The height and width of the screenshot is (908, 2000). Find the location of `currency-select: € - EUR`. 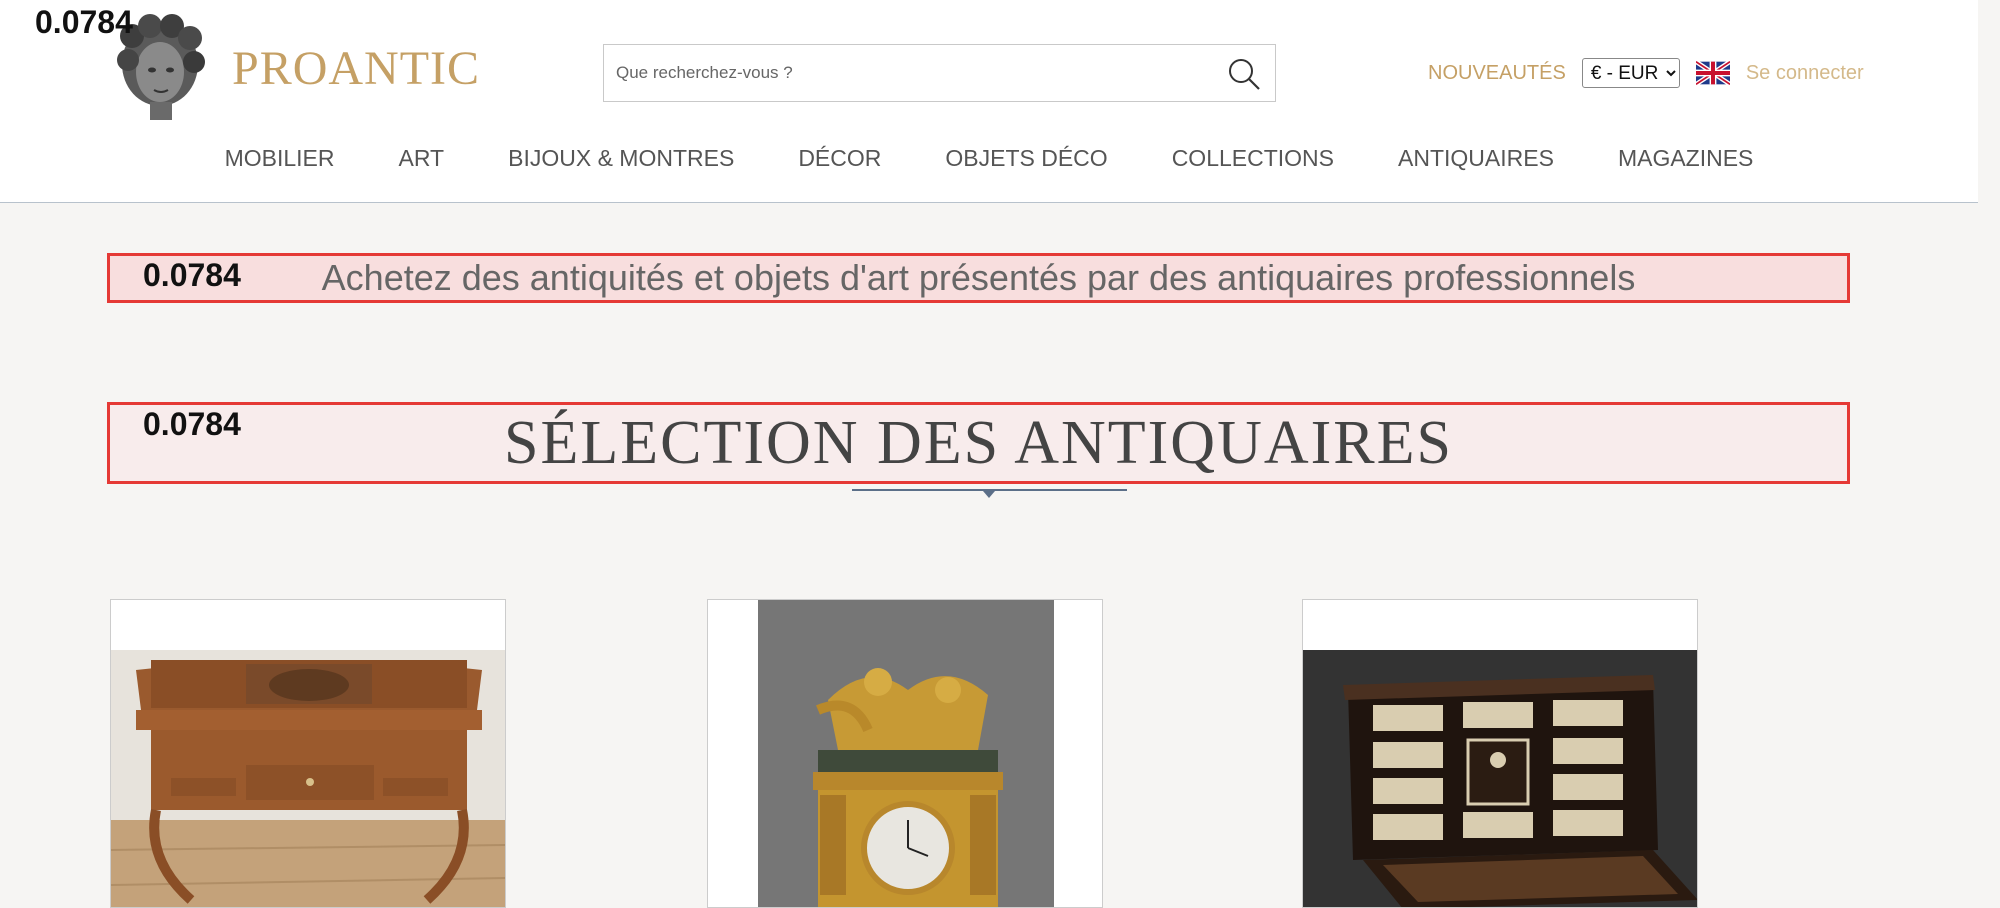

currency-select: € - EUR is located at coordinates (1630, 73).